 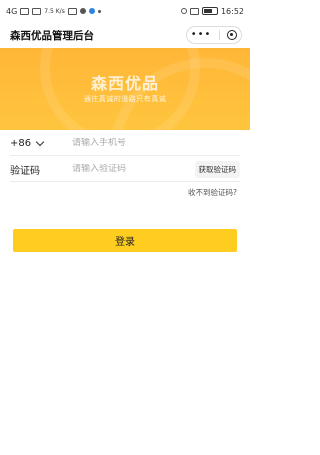 I want to click on header-banner: 森西优品 通往真诚的道路只有真诚, so click(x=125, y=89).